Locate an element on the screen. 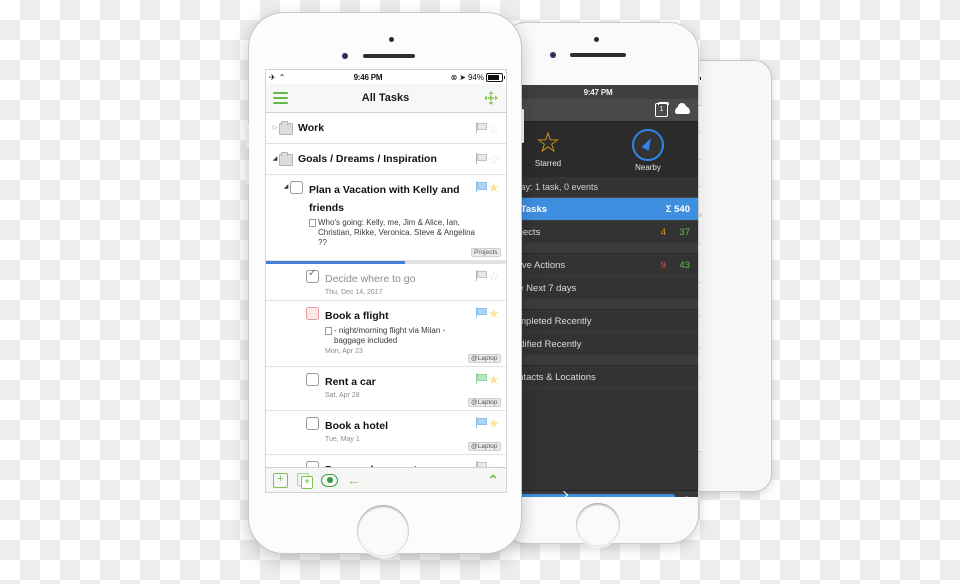 This screenshot has width=960, height=584. phone1-statusbar: ✈ ⌃ 9:46 PM ⊗ ➤ 94% is located at coordinates (386, 77).